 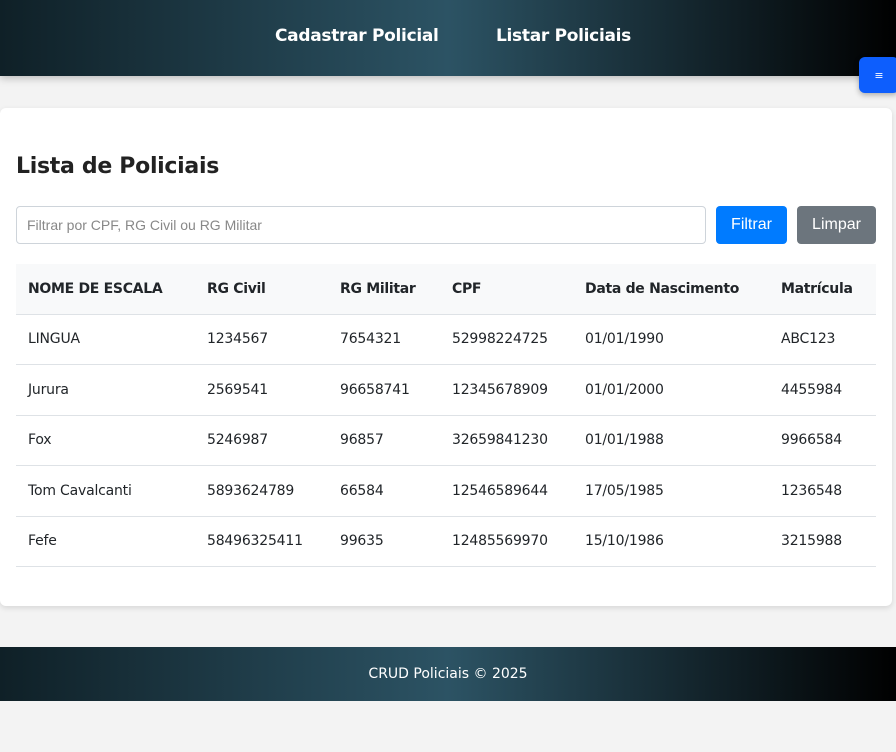 What do you see at coordinates (261, 491) in the screenshot?
I see `table-cell: 5893624789` at bounding box center [261, 491].